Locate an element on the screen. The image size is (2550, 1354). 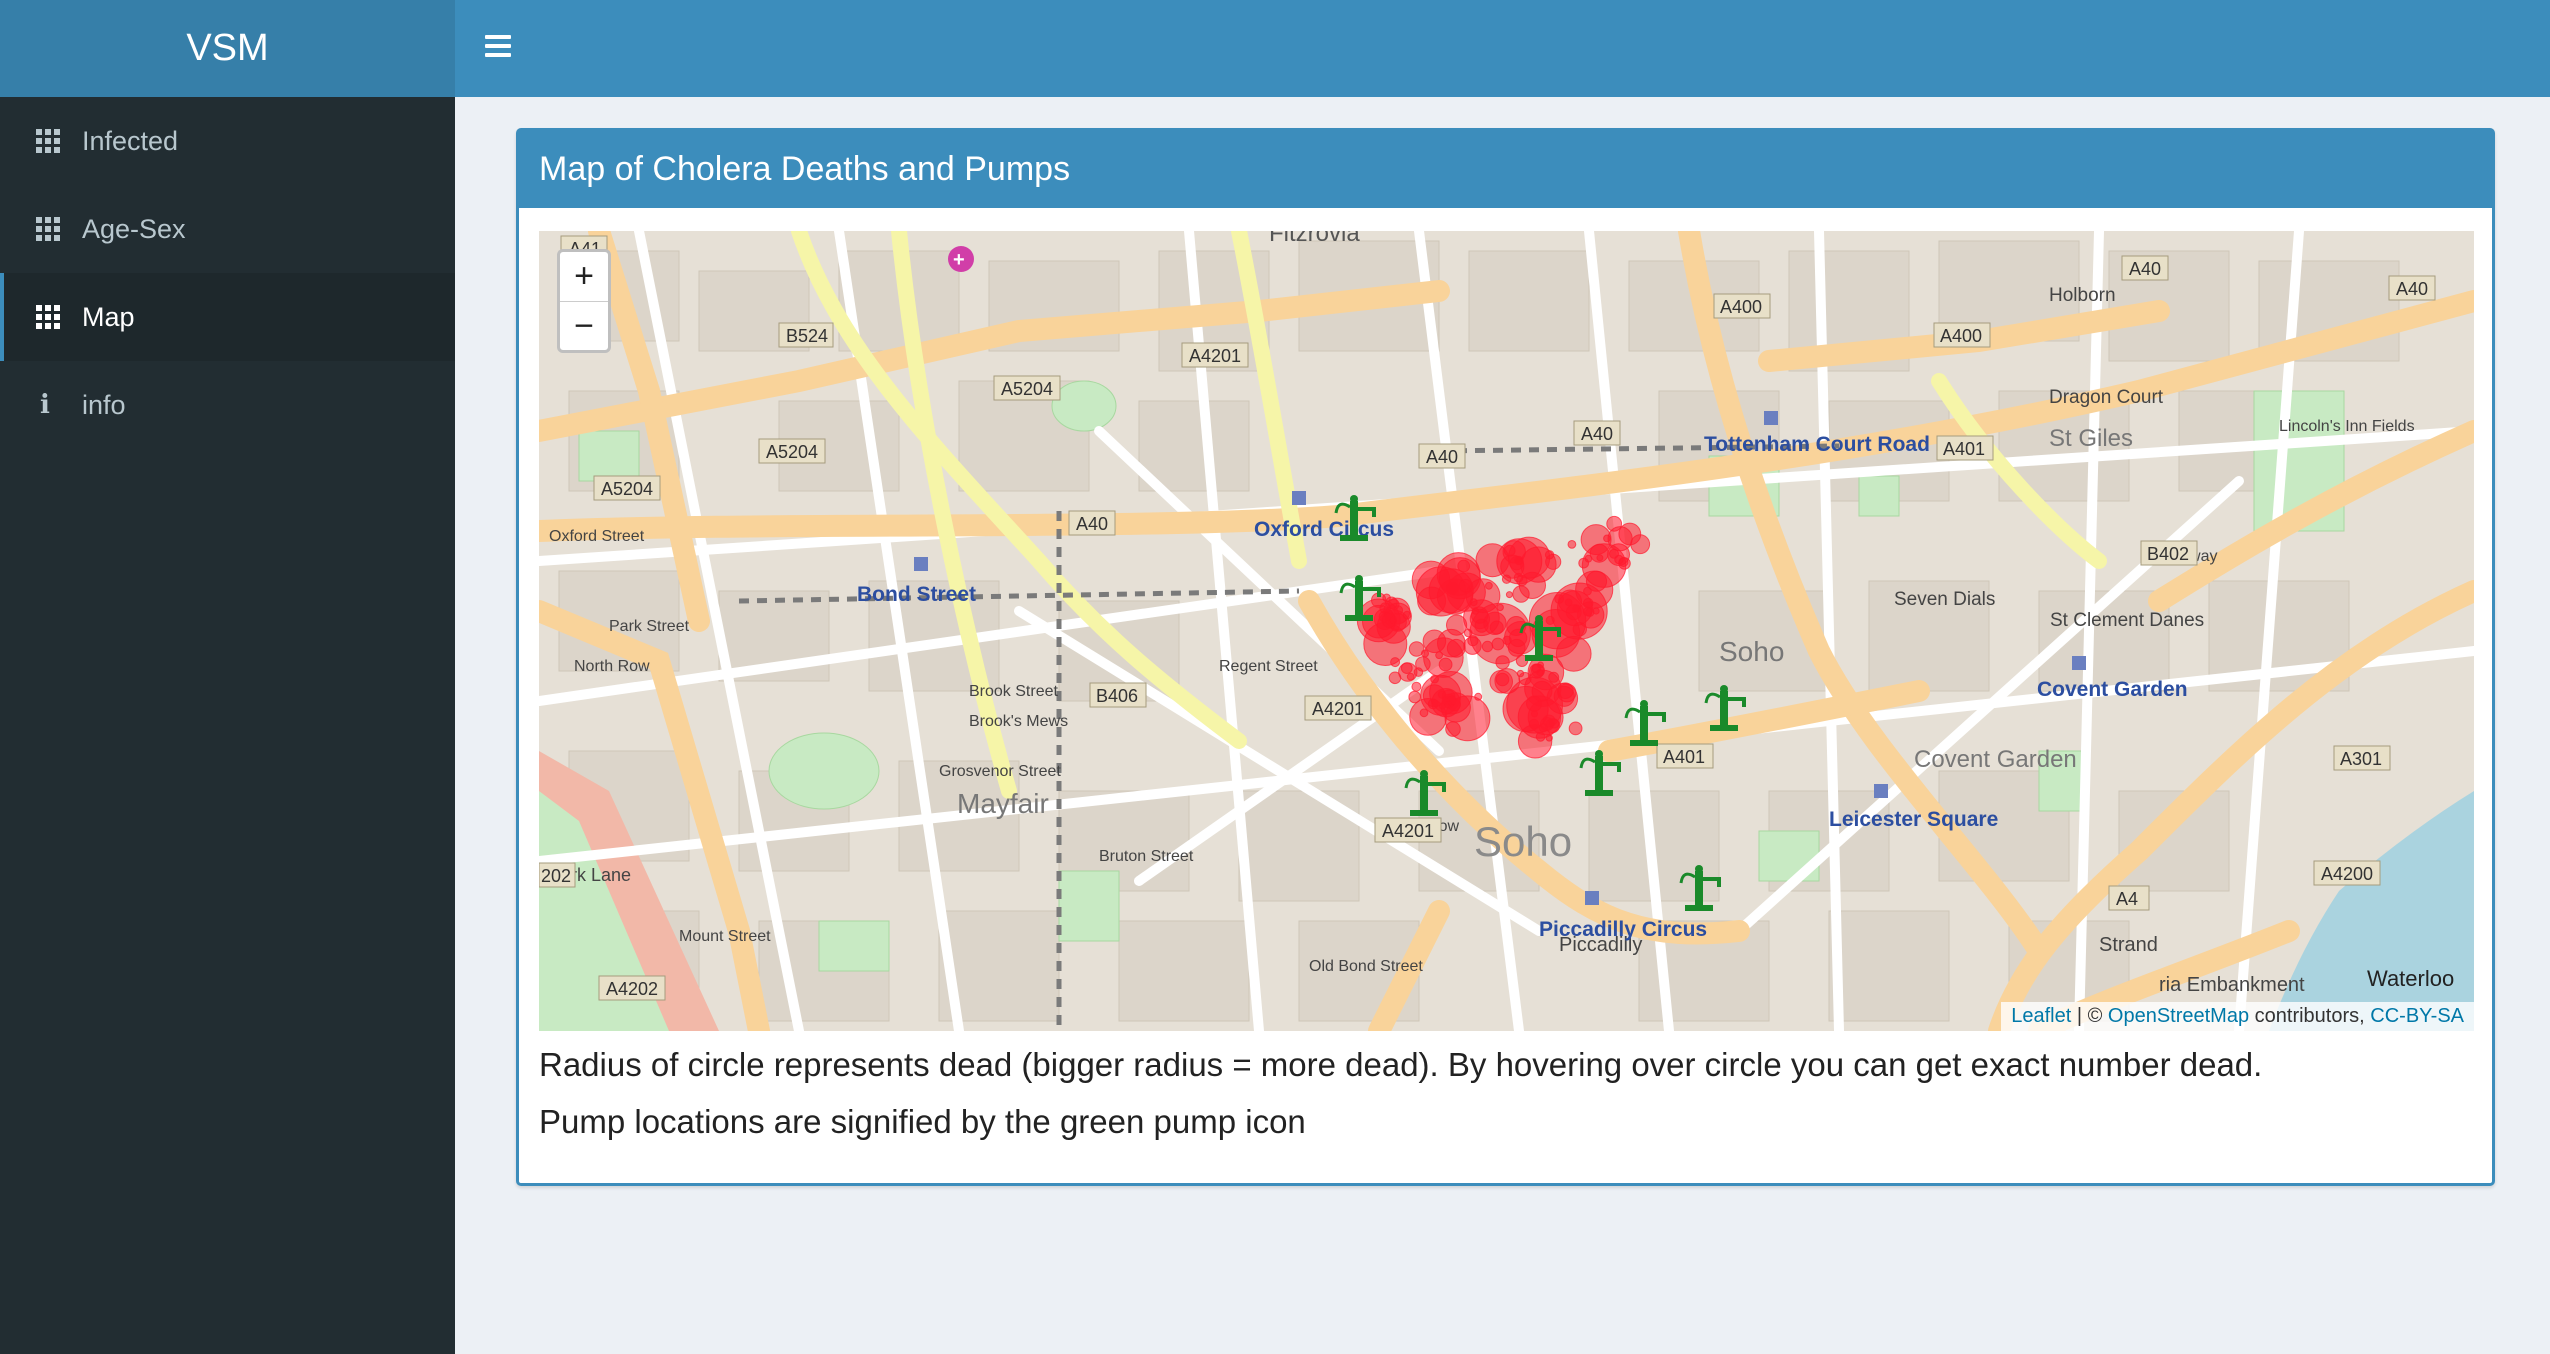
sidebar-item-label: Age-Sex is located at coordinates (134, 228).